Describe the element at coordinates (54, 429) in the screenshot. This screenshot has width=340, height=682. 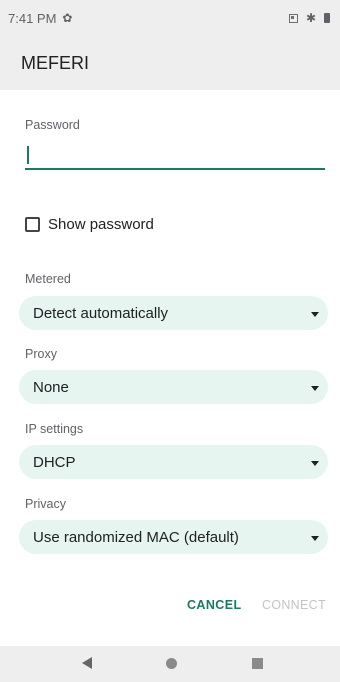
I see `ip-settings-label: IP settings` at that location.